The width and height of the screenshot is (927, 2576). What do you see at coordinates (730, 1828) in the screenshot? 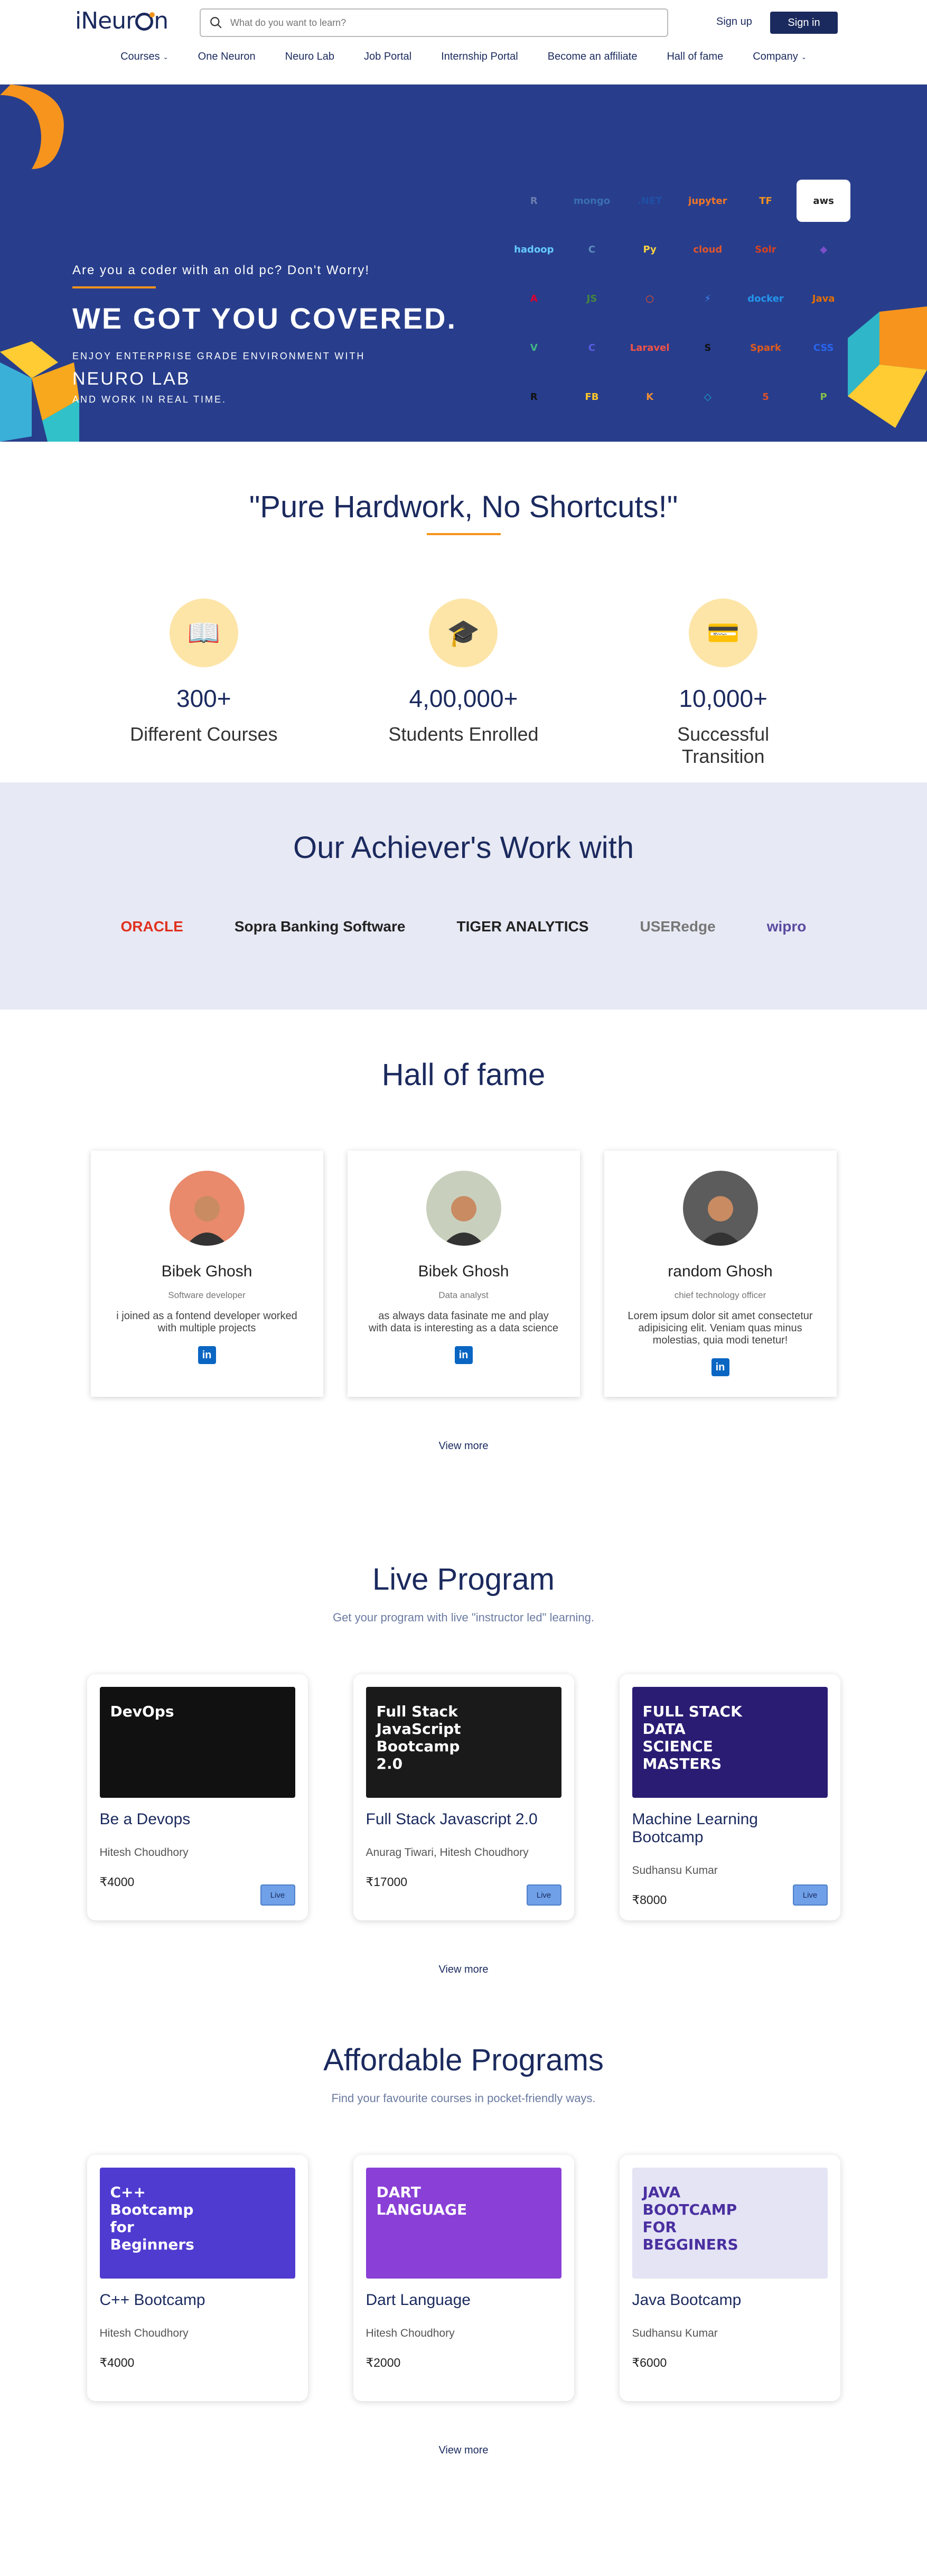
I see `course-title: Machine Learning Bootcamp` at bounding box center [730, 1828].